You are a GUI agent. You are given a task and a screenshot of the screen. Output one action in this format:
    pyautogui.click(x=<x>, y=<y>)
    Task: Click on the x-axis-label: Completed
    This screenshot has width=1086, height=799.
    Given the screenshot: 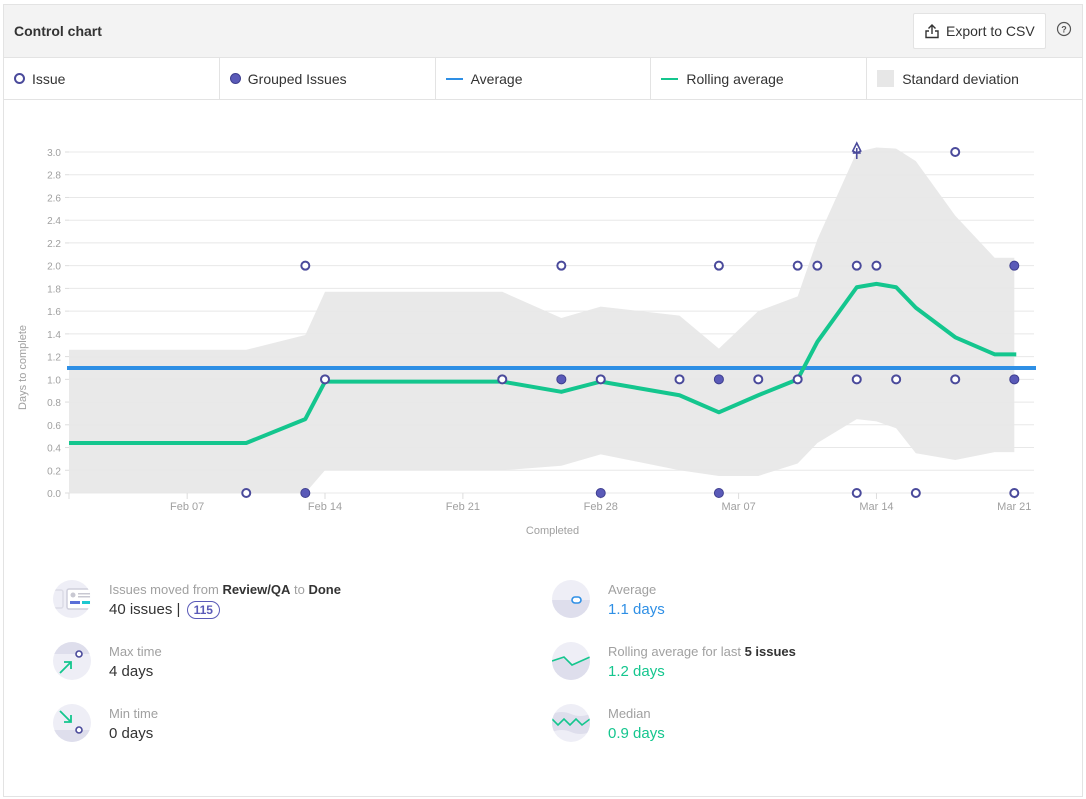 What is the action you would take?
    pyautogui.click(x=552, y=531)
    